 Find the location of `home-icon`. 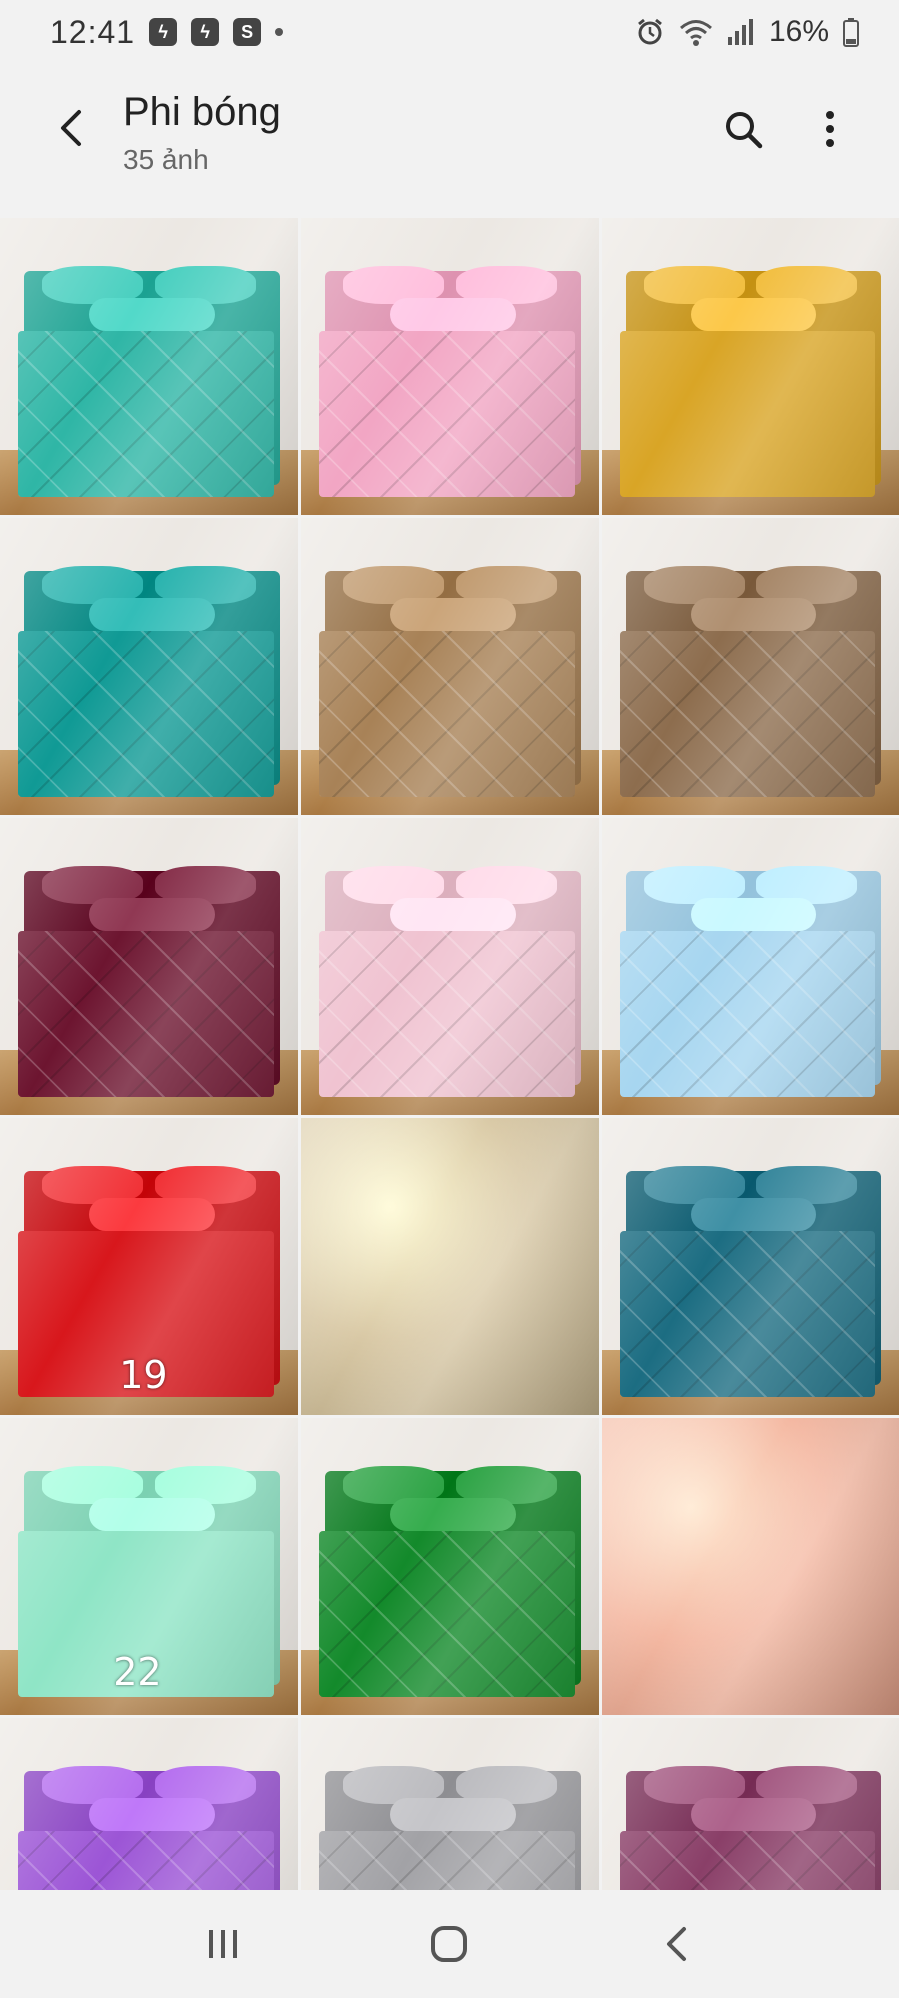

home-icon is located at coordinates (449, 1944).